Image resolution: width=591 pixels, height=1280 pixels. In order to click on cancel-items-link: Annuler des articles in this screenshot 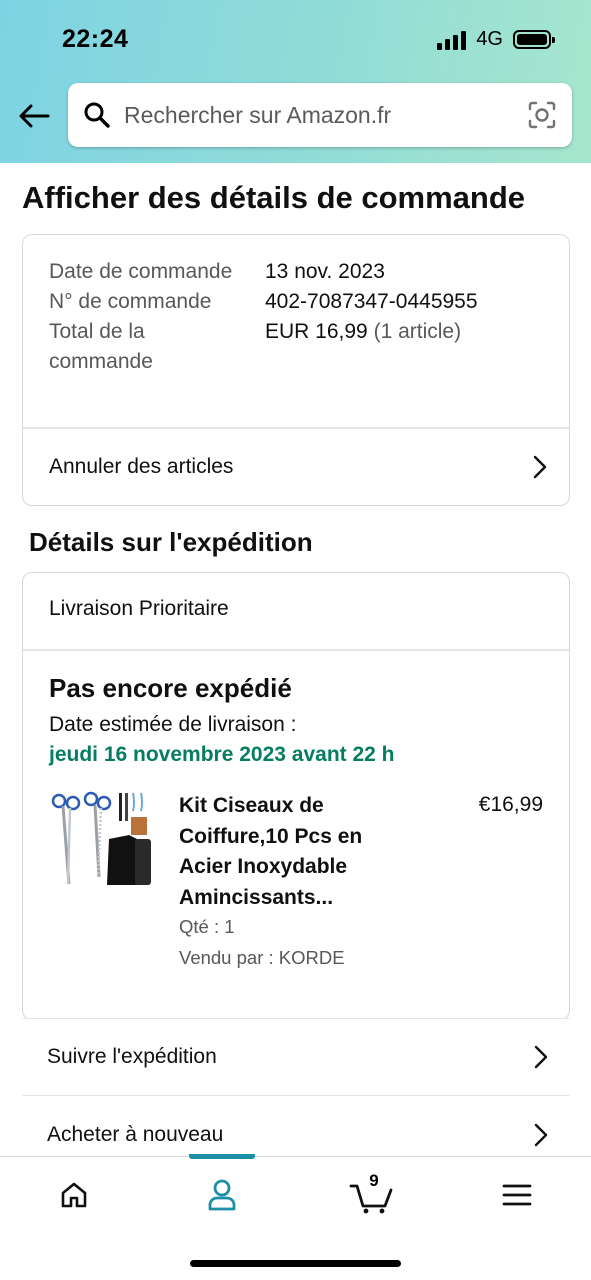, I will do `click(296, 467)`.